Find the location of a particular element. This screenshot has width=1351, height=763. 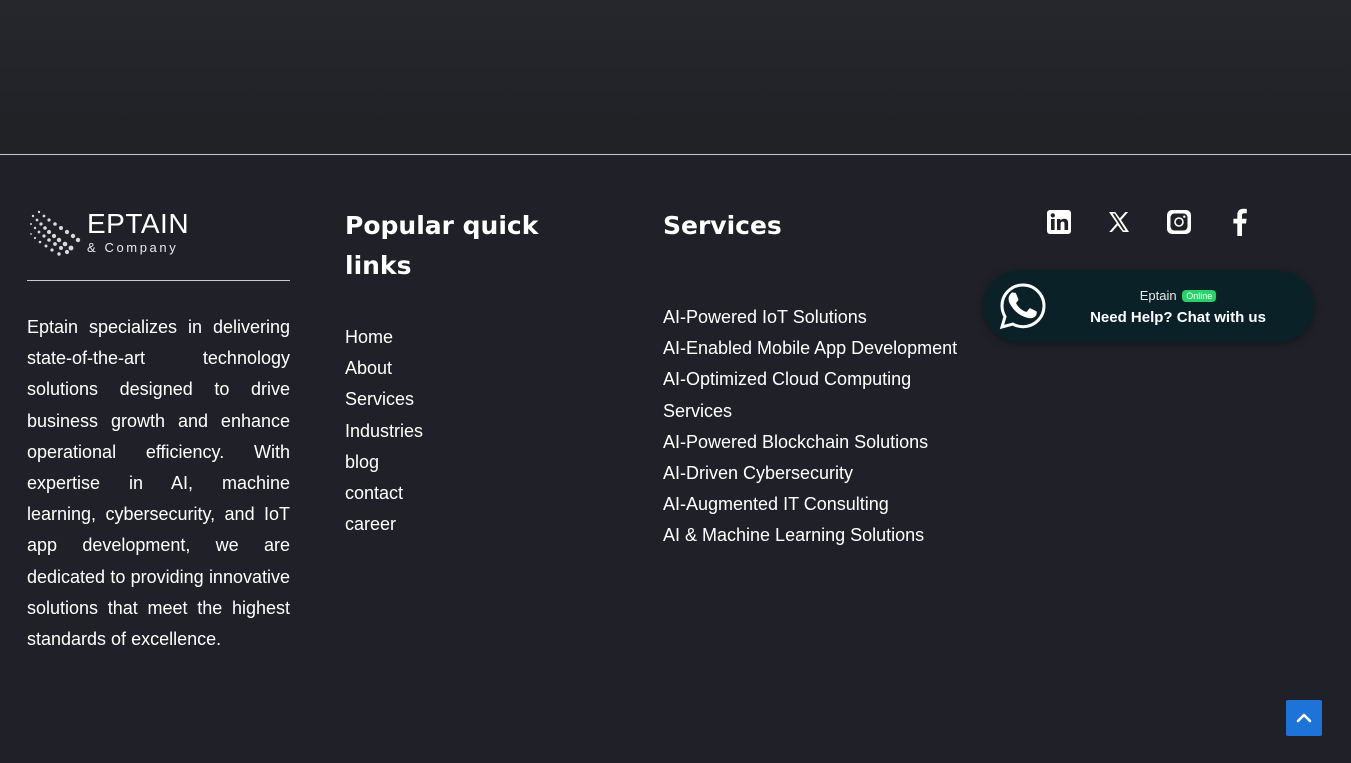

facebook-icon is located at coordinates (1239, 222).